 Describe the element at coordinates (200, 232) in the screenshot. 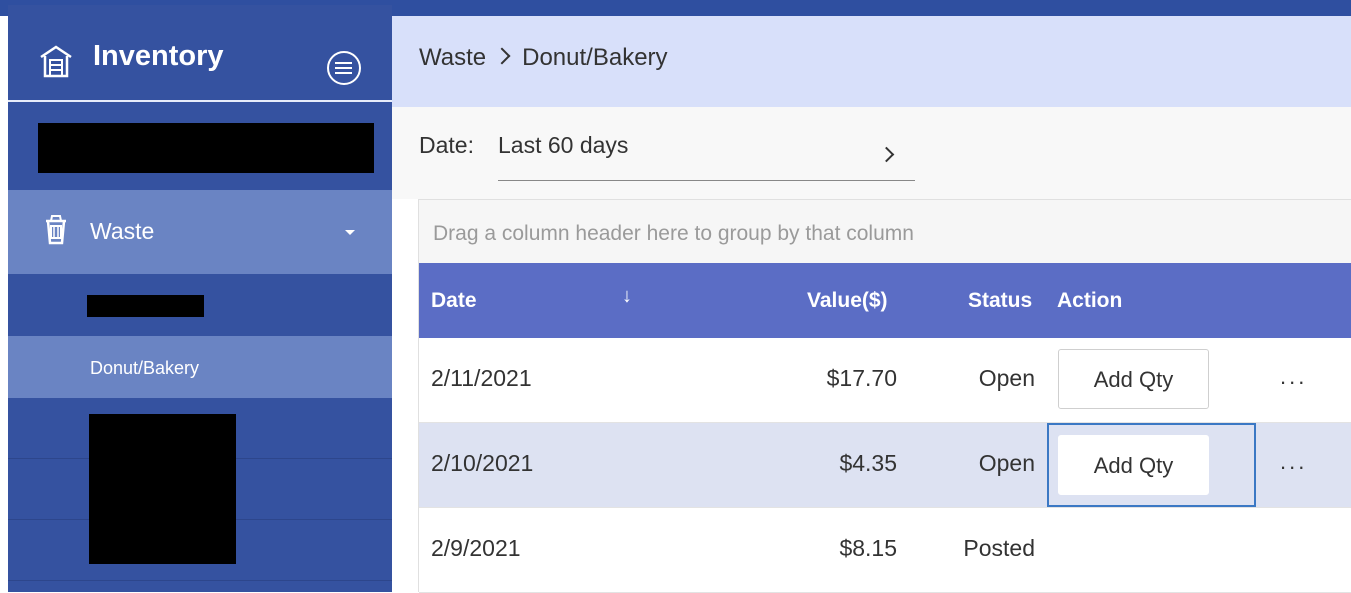

I see `sidebar-item-waste: Waste` at that location.